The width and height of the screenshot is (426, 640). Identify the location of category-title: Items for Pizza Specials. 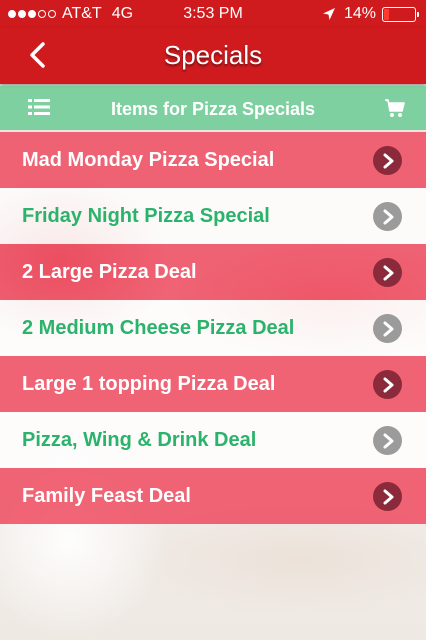
(213, 109).